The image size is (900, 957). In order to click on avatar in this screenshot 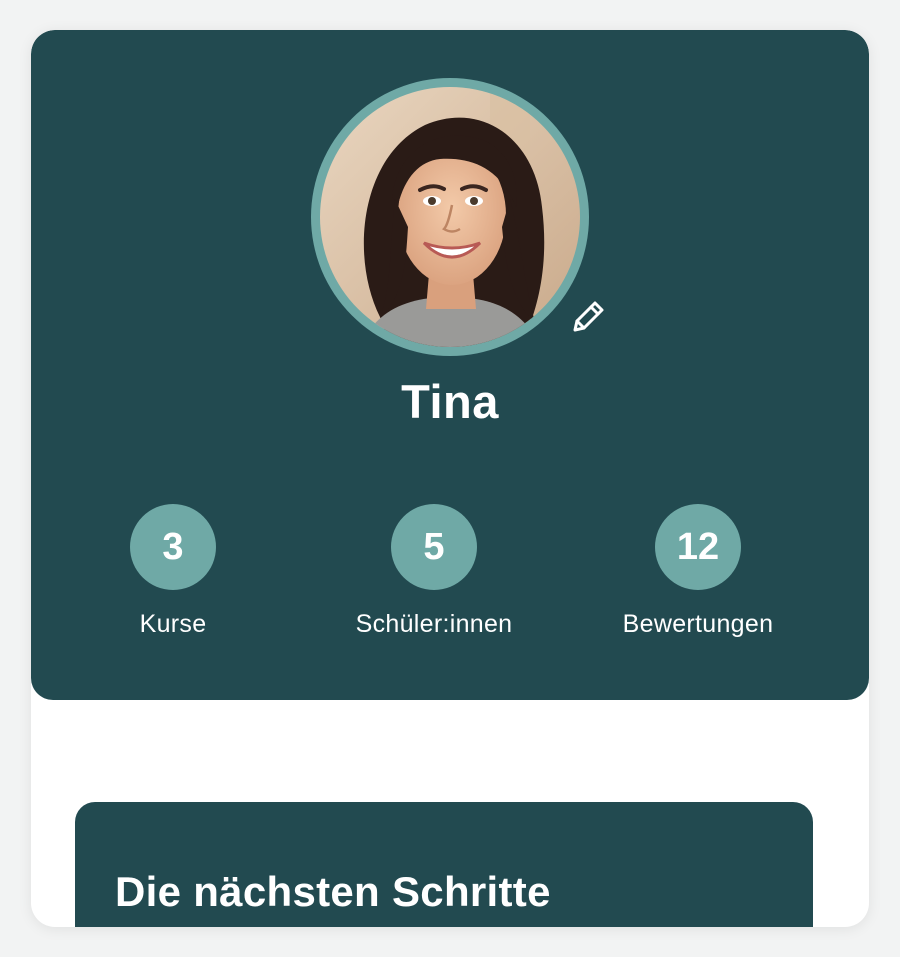, I will do `click(450, 217)`.